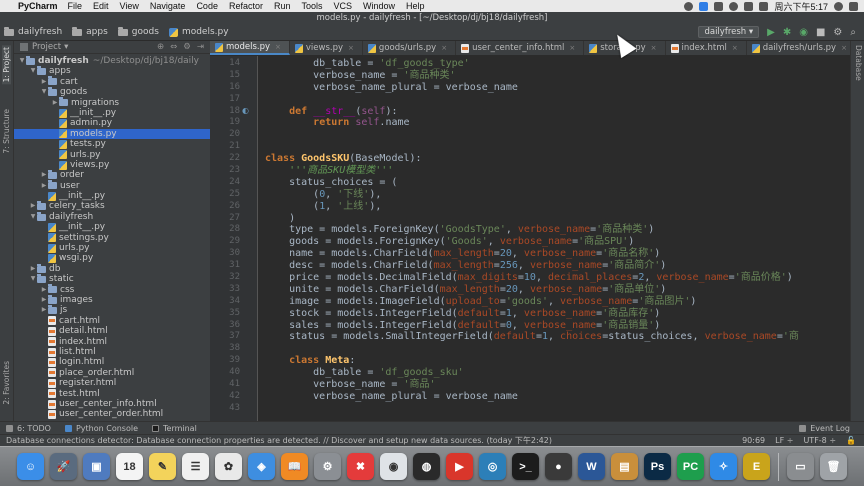 The image size is (864, 486). What do you see at coordinates (112, 310) in the screenshot?
I see `tree-item: ▶ js` at bounding box center [112, 310].